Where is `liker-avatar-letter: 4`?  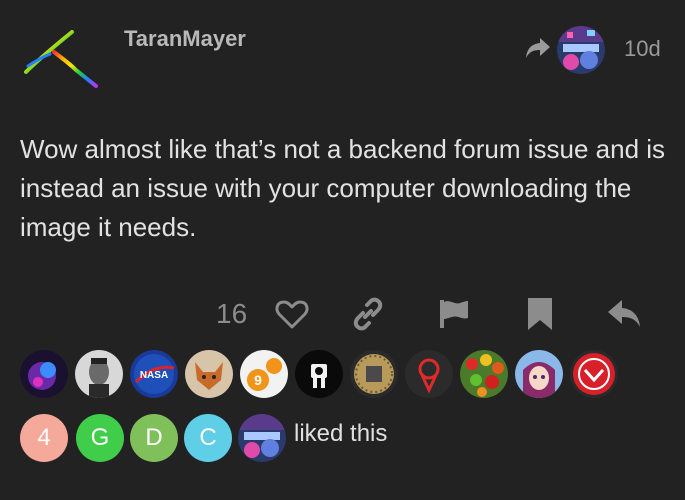 liker-avatar-letter: 4 is located at coordinates (44, 438).